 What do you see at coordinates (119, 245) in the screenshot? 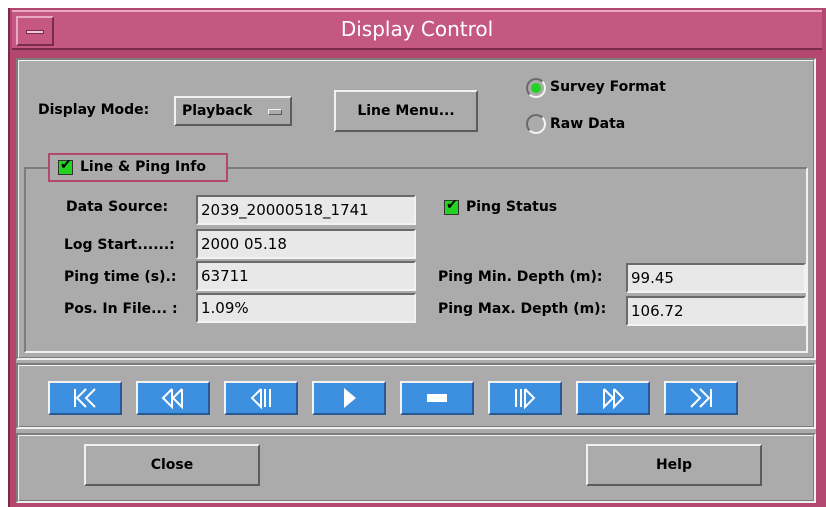
I see `log-start-label: Log Start......:` at bounding box center [119, 245].